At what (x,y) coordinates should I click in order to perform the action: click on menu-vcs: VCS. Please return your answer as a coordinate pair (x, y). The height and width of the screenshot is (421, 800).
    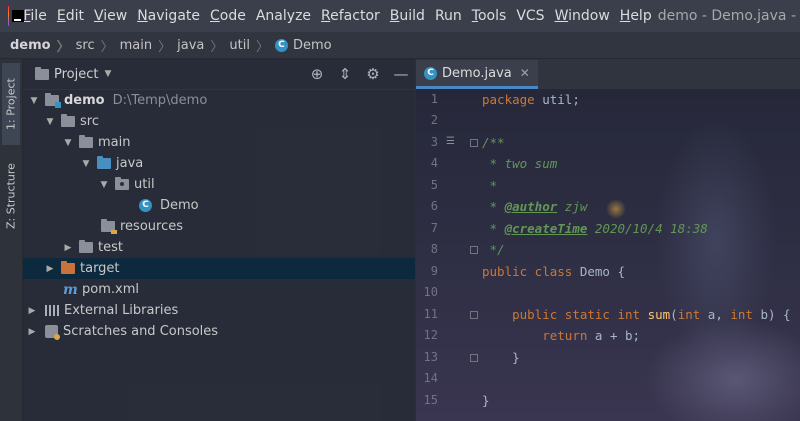
    Looking at the image, I should click on (531, 16).